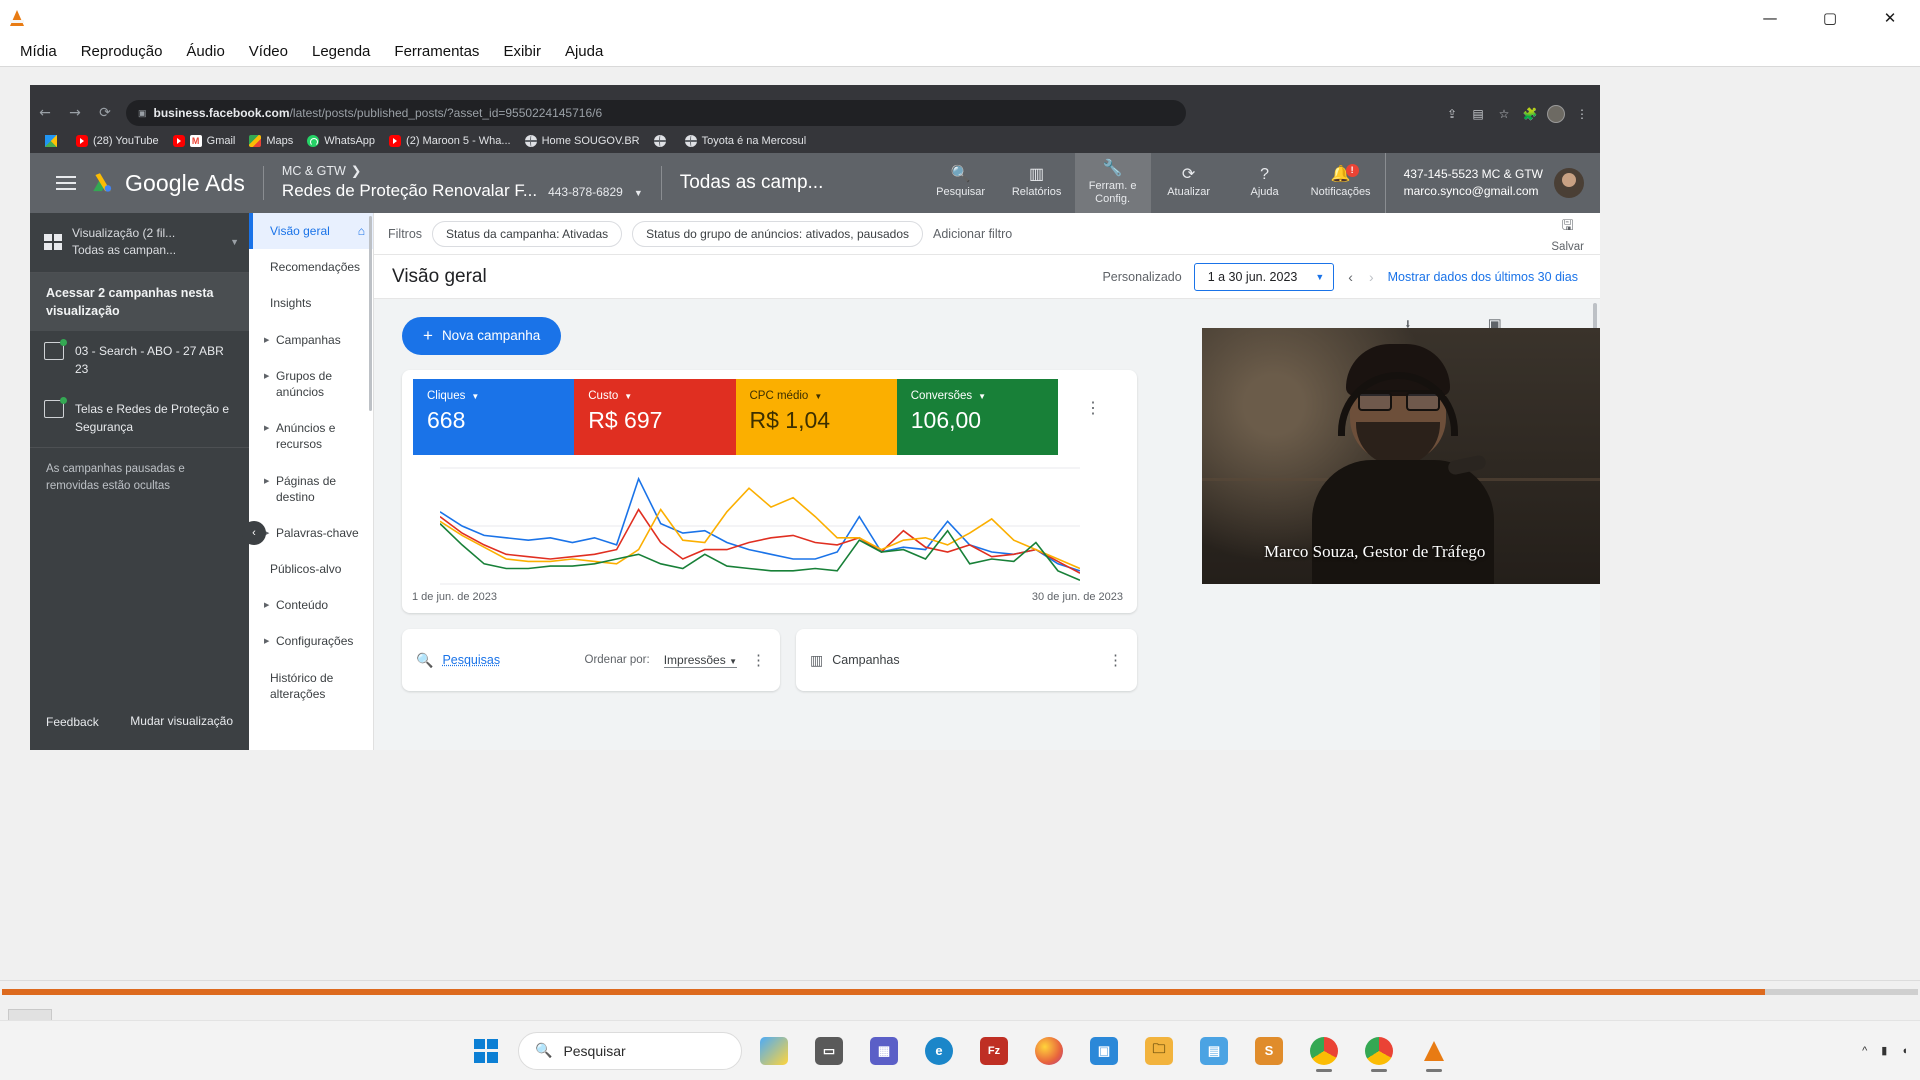 This screenshot has width=1920, height=1080. Describe the element at coordinates (75, 113) in the screenshot. I see `forward-icon: →` at that location.